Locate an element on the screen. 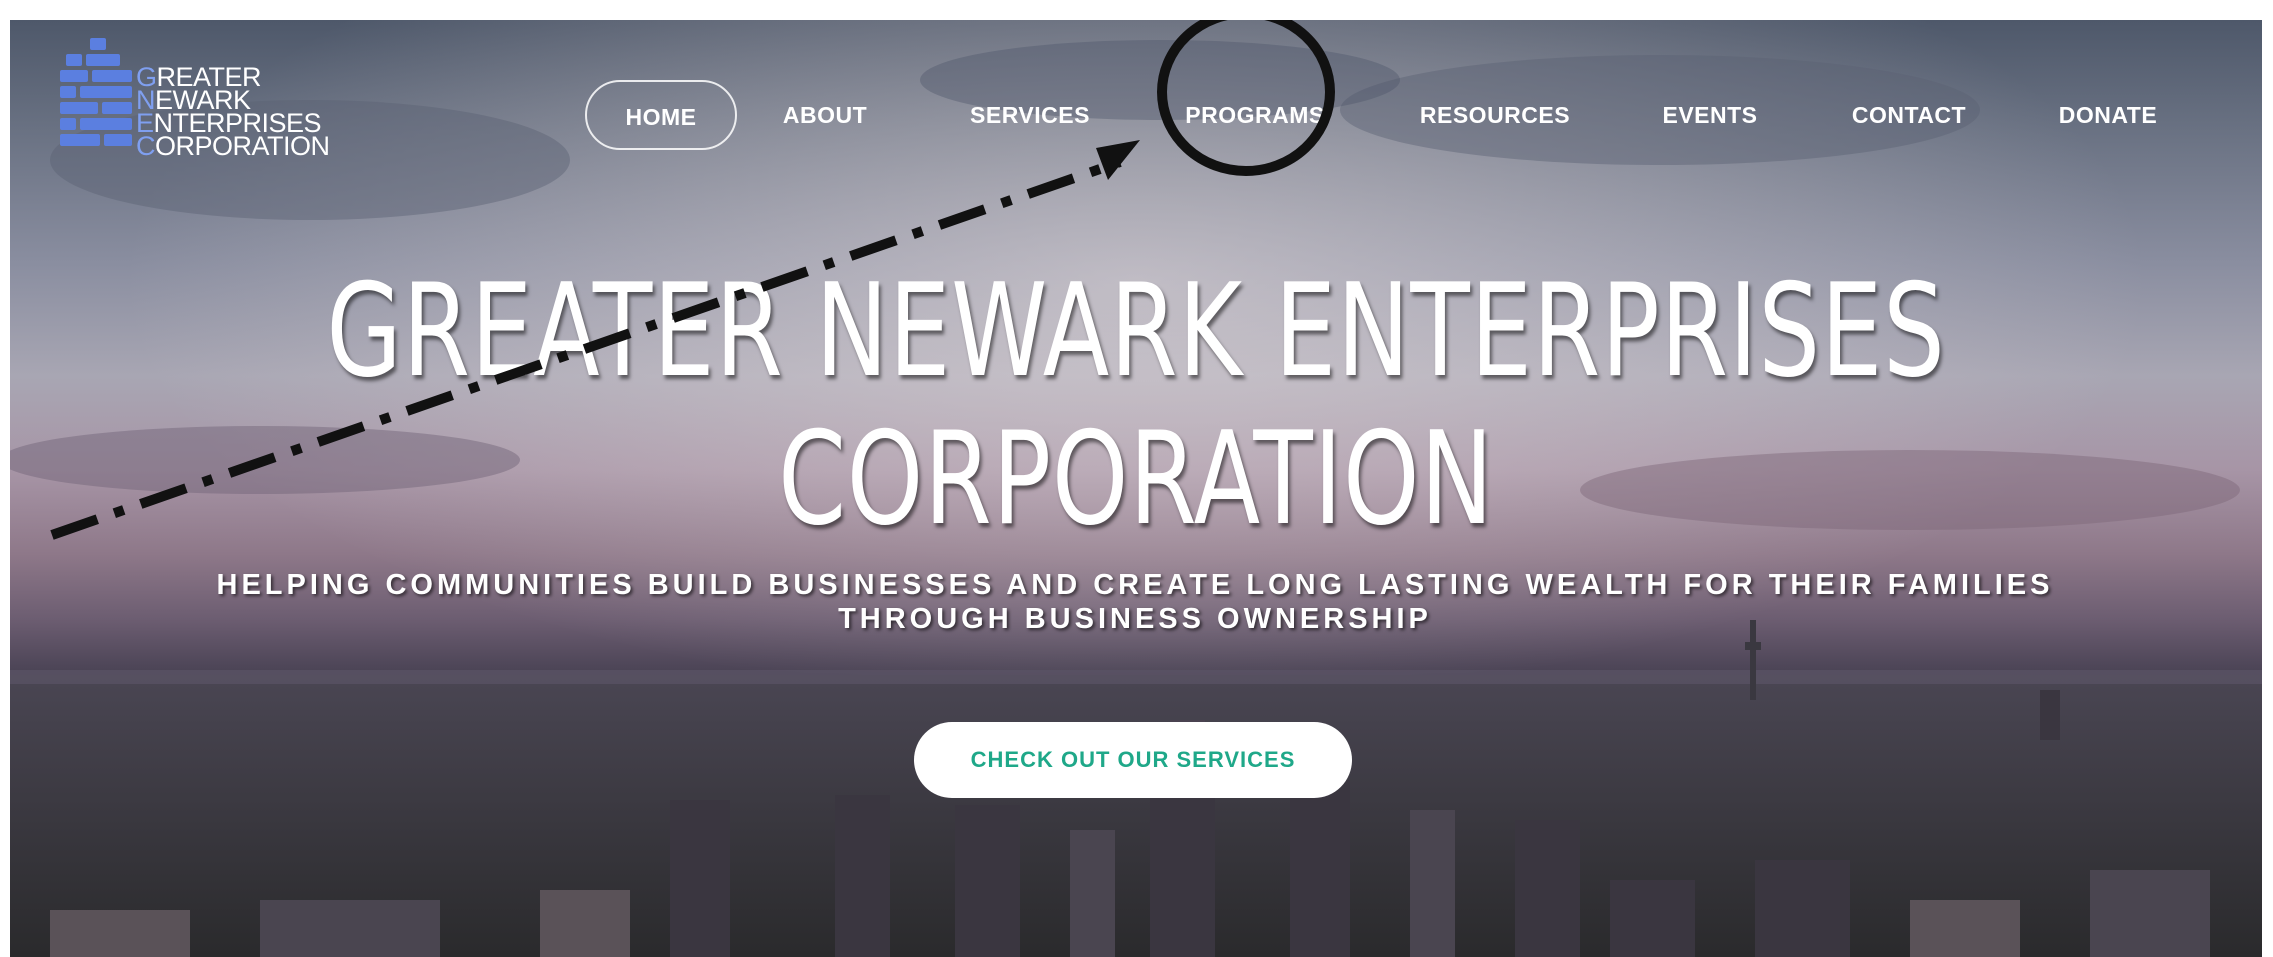  nav-item-about: ABOUT is located at coordinates (825, 115).